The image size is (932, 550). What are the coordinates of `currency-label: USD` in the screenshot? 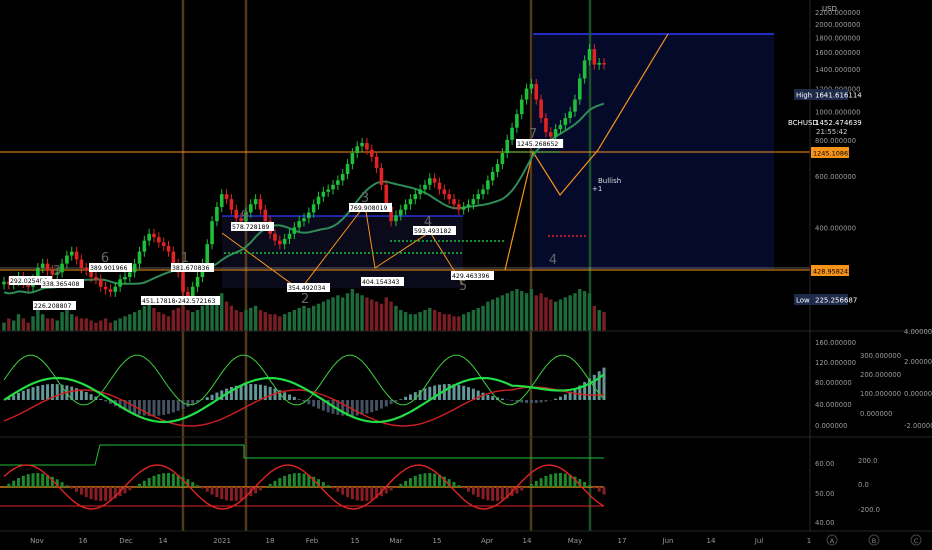 It's located at (829, 9).